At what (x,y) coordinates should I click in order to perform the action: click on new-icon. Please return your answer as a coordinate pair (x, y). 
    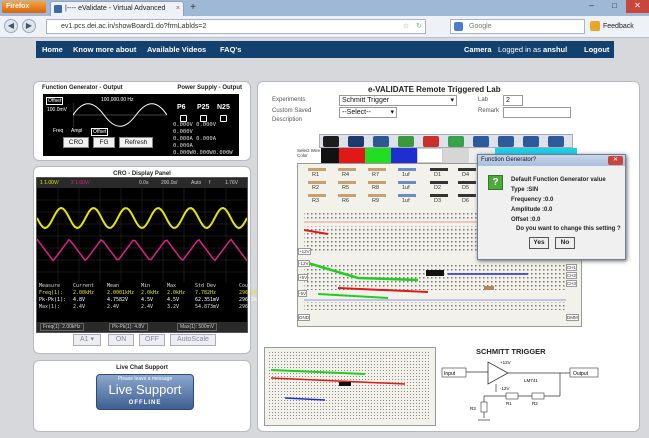
    Looking at the image, I should click on (331, 141).